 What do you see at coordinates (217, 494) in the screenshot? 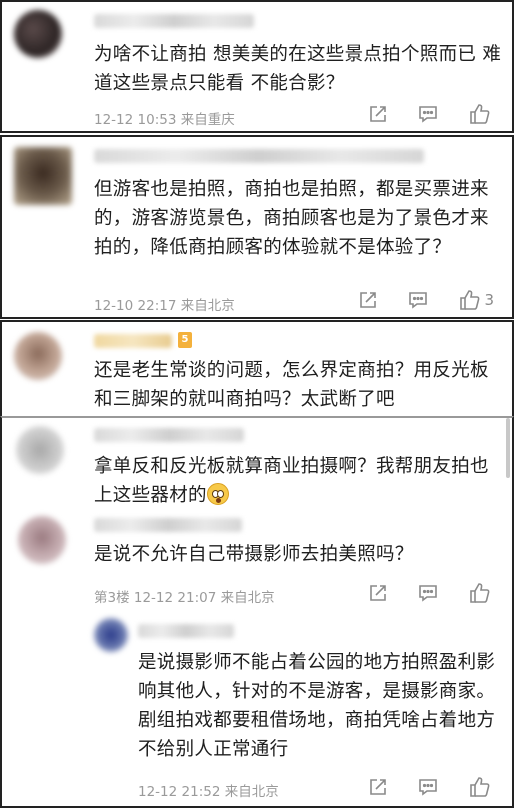
I see `flushed-face-icon` at bounding box center [217, 494].